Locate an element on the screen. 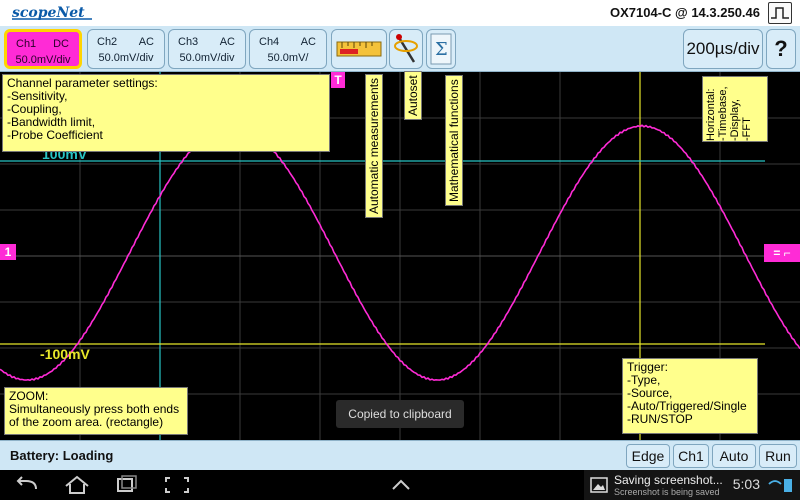 This screenshot has width=800, height=500. screenshot-icon is located at coordinates (177, 485).